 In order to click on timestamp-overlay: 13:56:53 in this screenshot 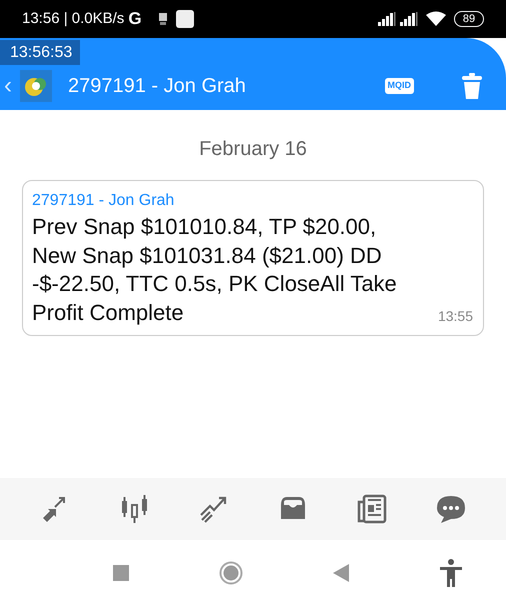, I will do `click(40, 52)`.